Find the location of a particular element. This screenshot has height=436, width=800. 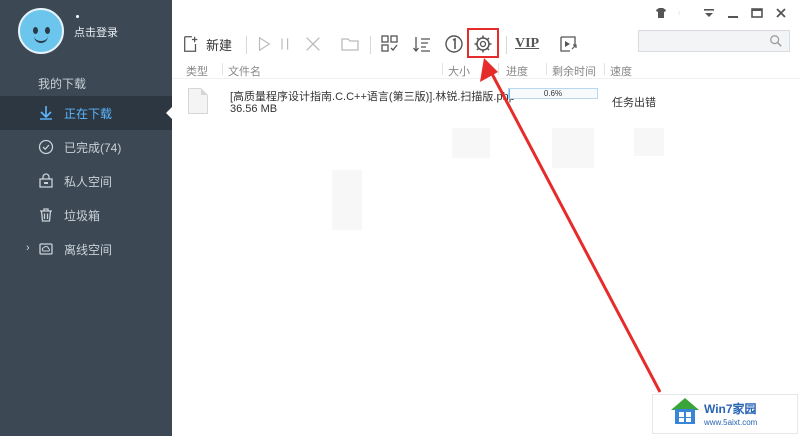

folder-icon is located at coordinates (350, 44).